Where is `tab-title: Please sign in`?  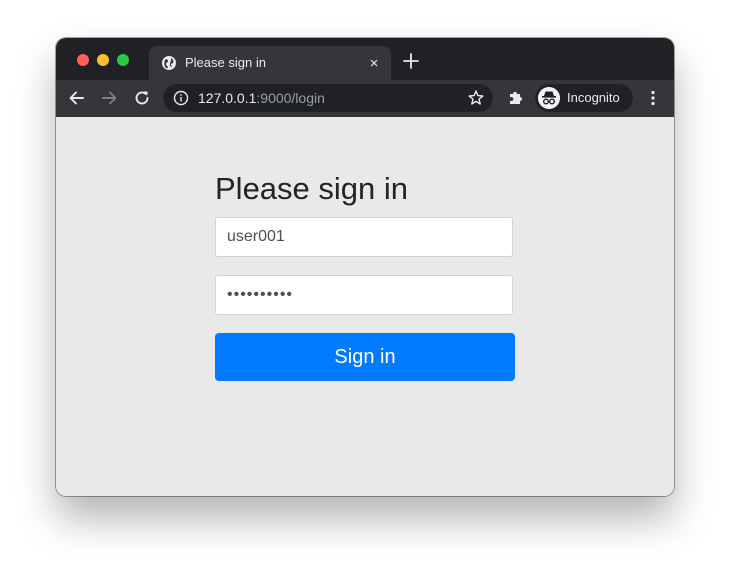 tab-title: Please sign in is located at coordinates (225, 62).